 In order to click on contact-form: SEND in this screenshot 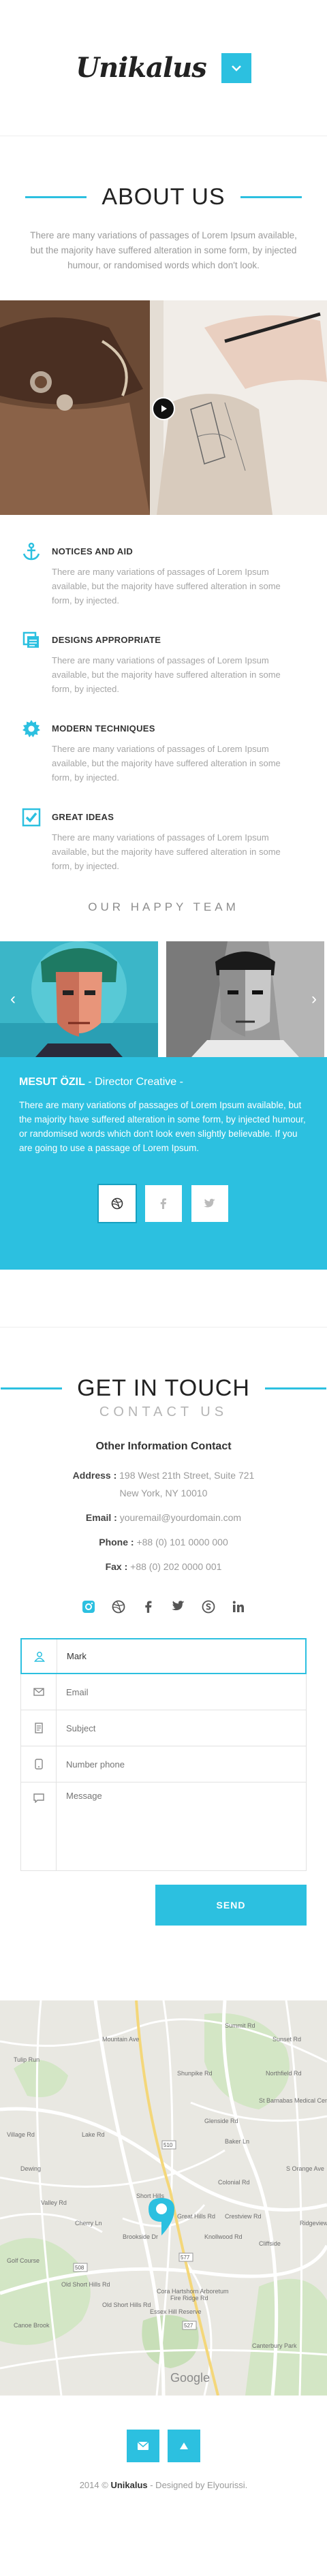, I will do `click(163, 1782)`.